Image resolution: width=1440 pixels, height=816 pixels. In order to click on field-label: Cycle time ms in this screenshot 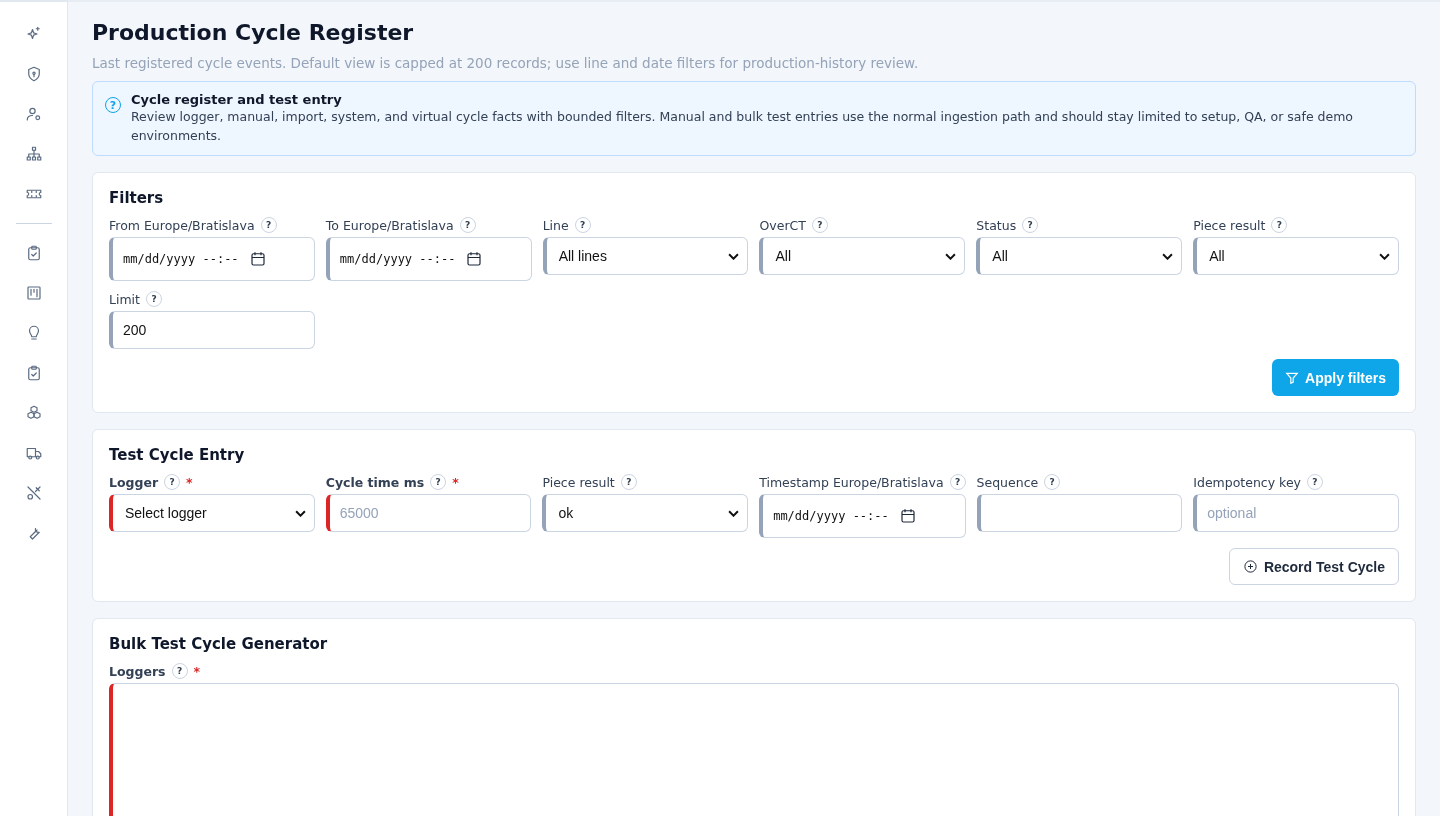, I will do `click(375, 482)`.